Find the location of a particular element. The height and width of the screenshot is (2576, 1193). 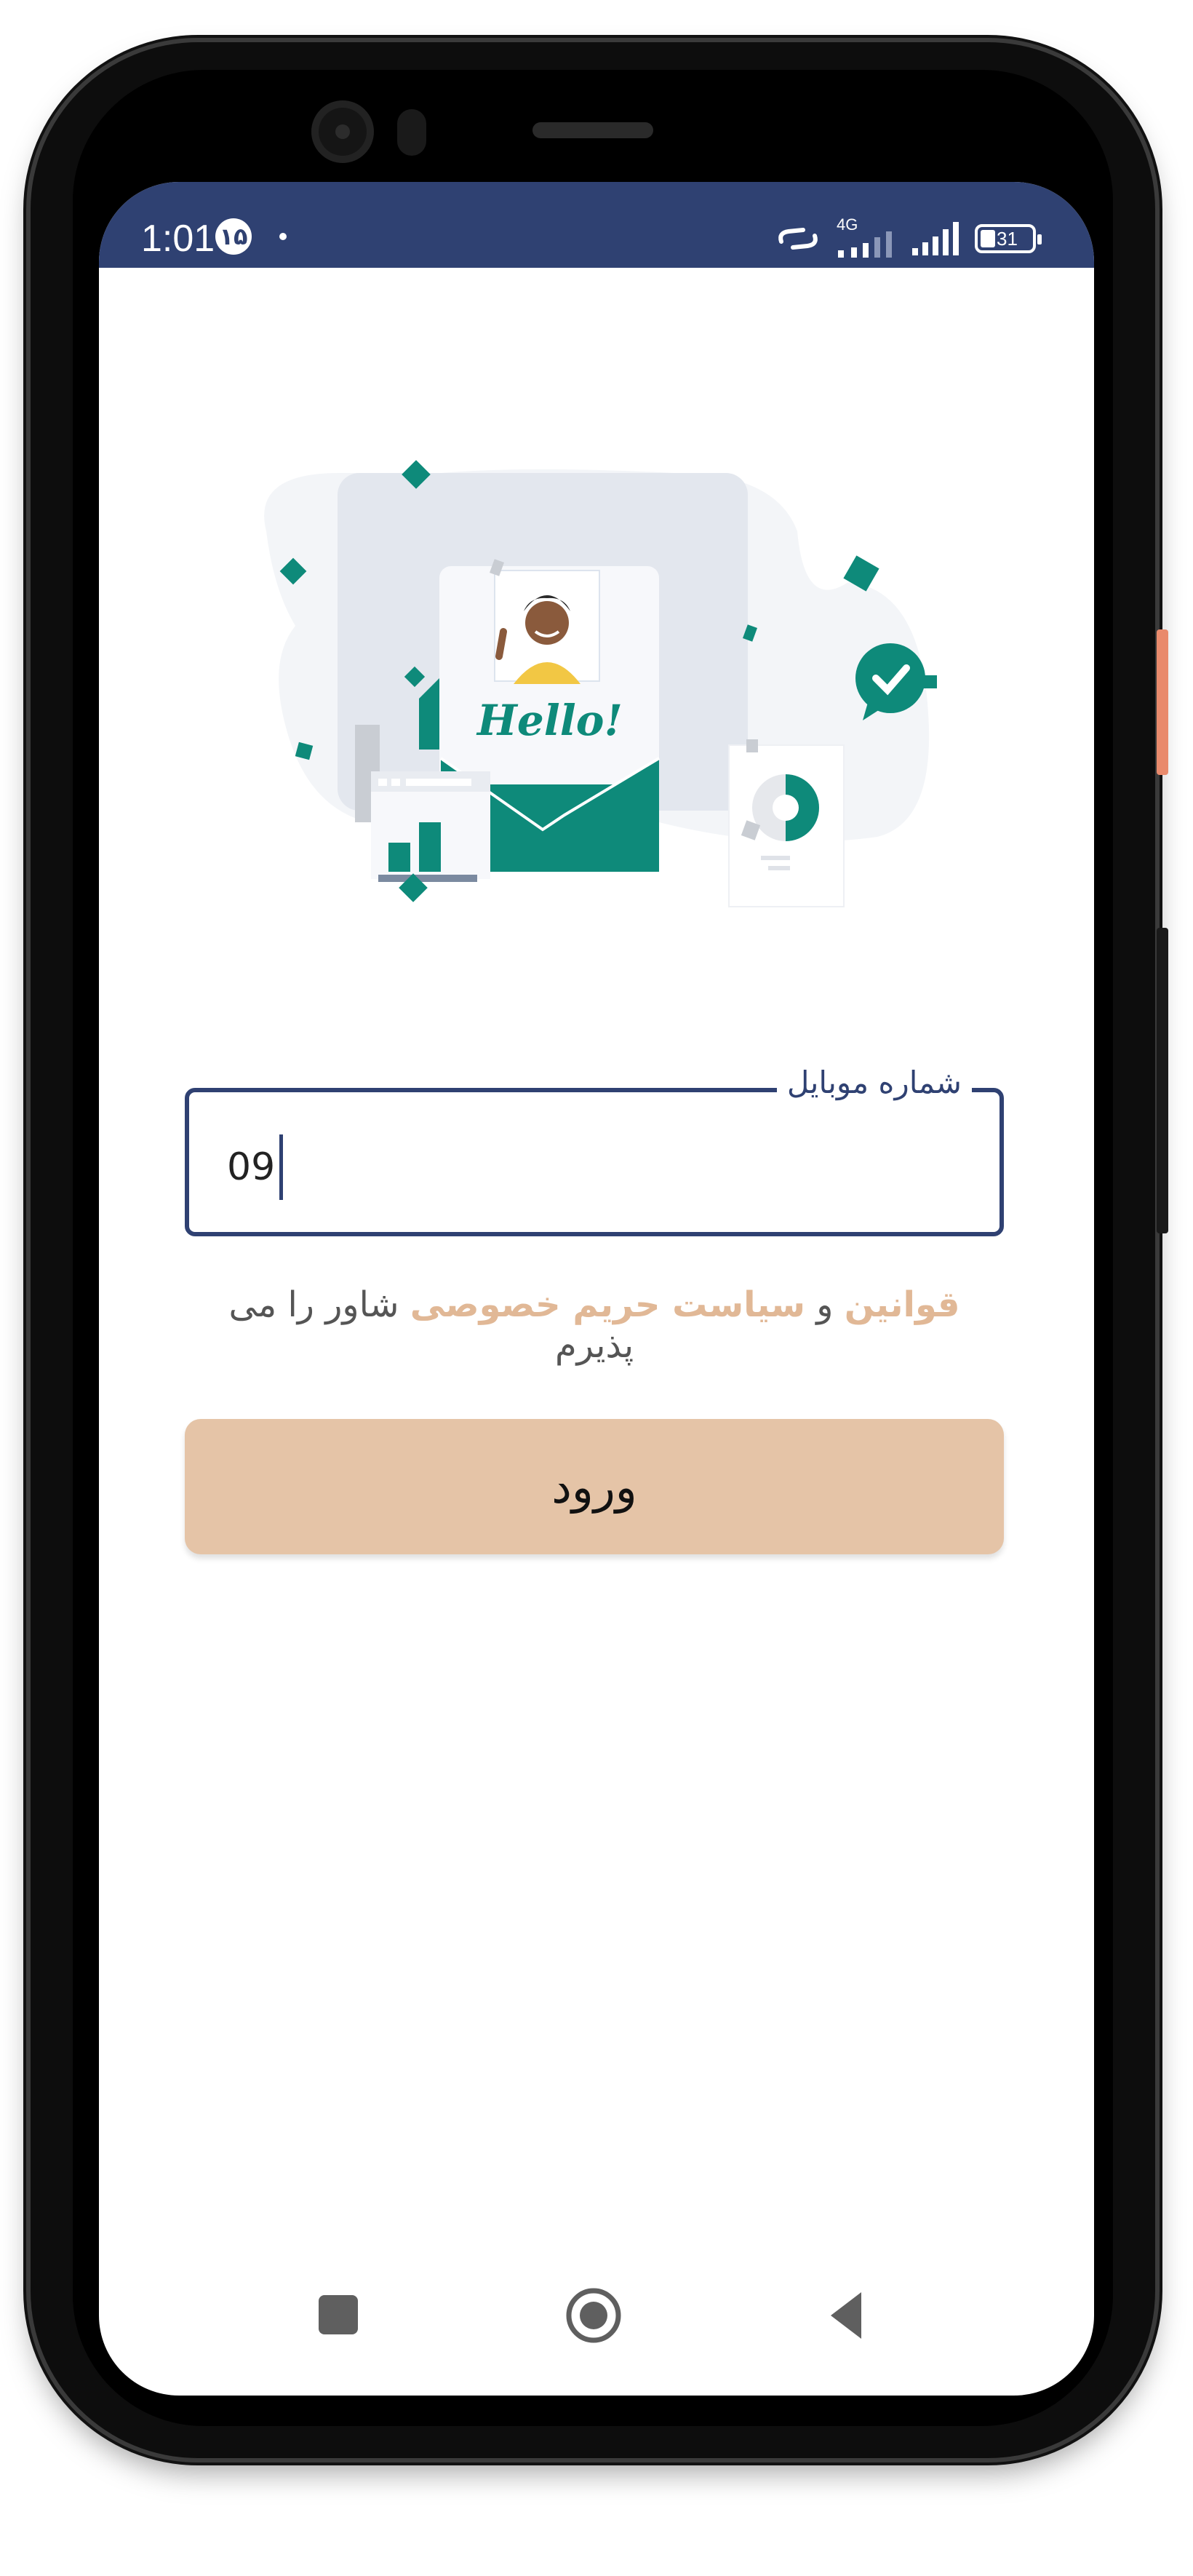

navigation-bar is located at coordinates (590, 2315).